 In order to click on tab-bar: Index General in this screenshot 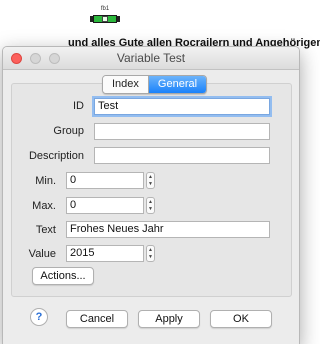, I will do `click(155, 84)`.